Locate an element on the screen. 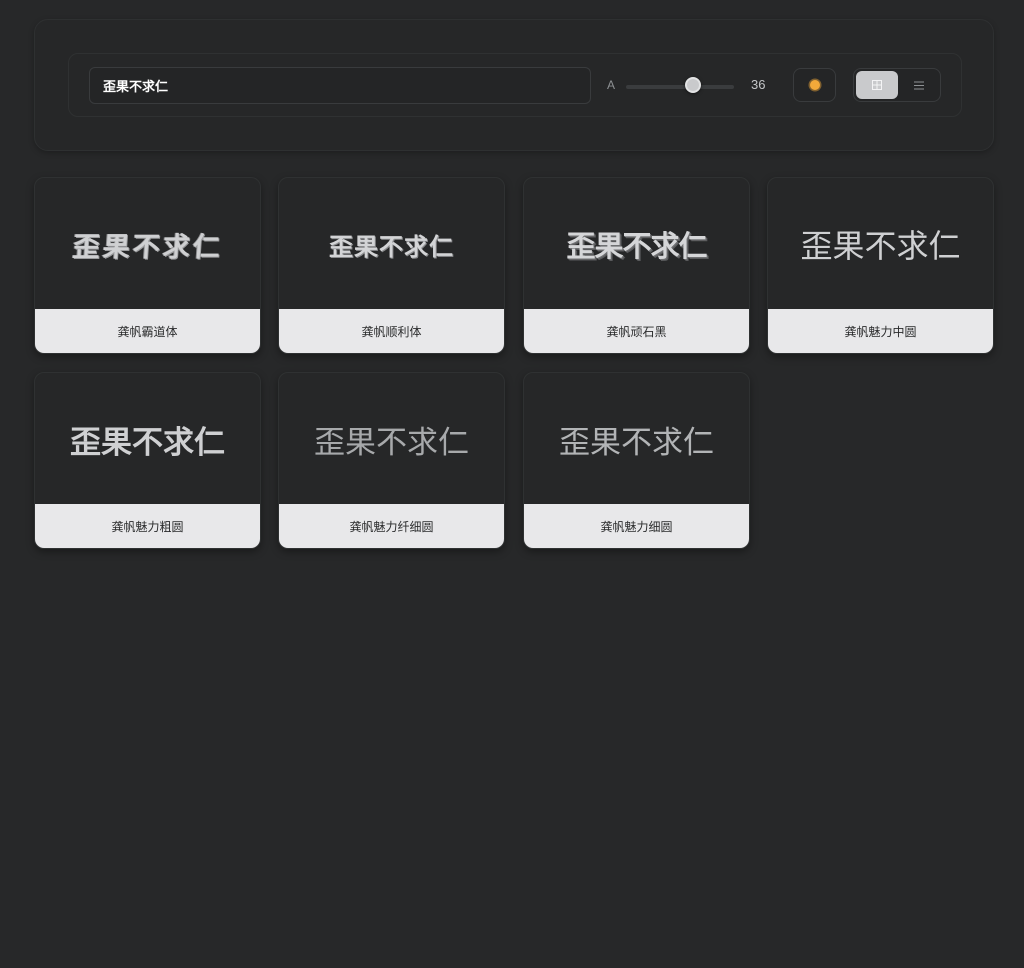  font-card: 歪果不求仁 龚帆魅力细圆 is located at coordinates (636, 460).